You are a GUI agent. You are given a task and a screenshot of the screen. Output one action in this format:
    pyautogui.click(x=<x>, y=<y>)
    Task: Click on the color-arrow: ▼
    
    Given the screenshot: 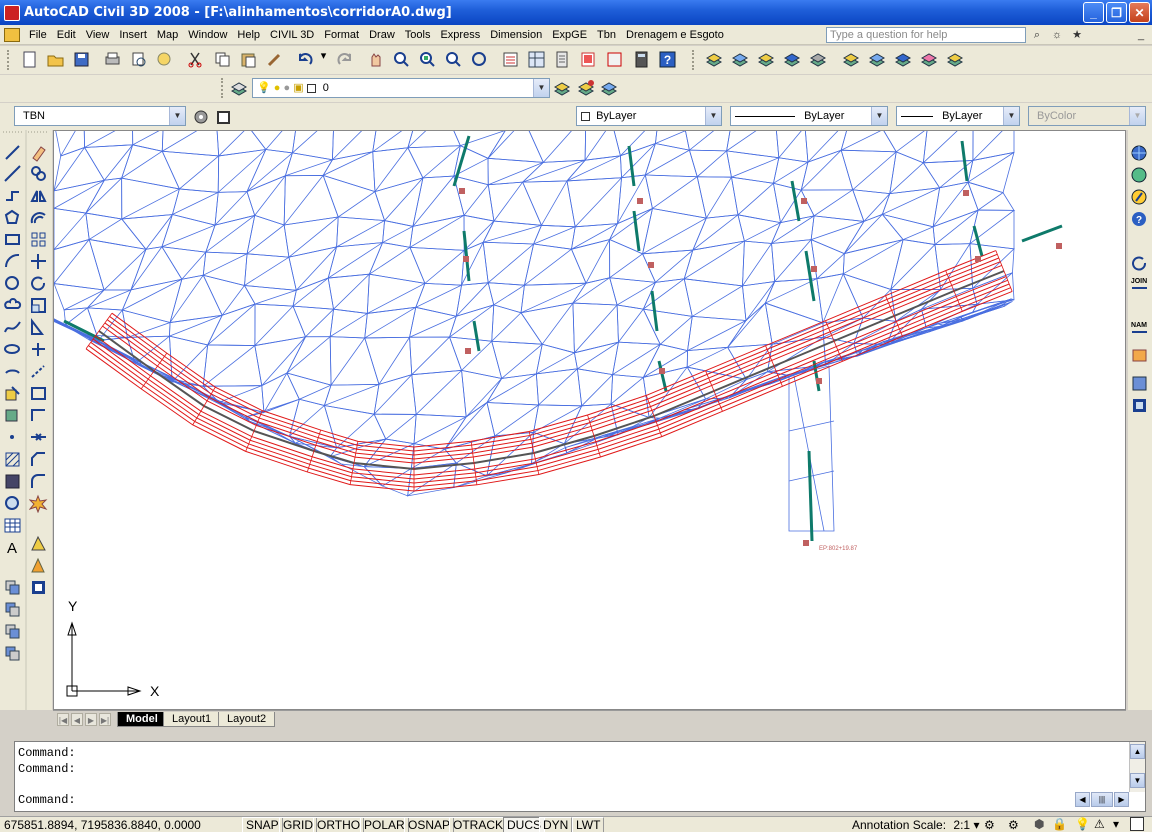 What is the action you would take?
    pyautogui.click(x=713, y=116)
    